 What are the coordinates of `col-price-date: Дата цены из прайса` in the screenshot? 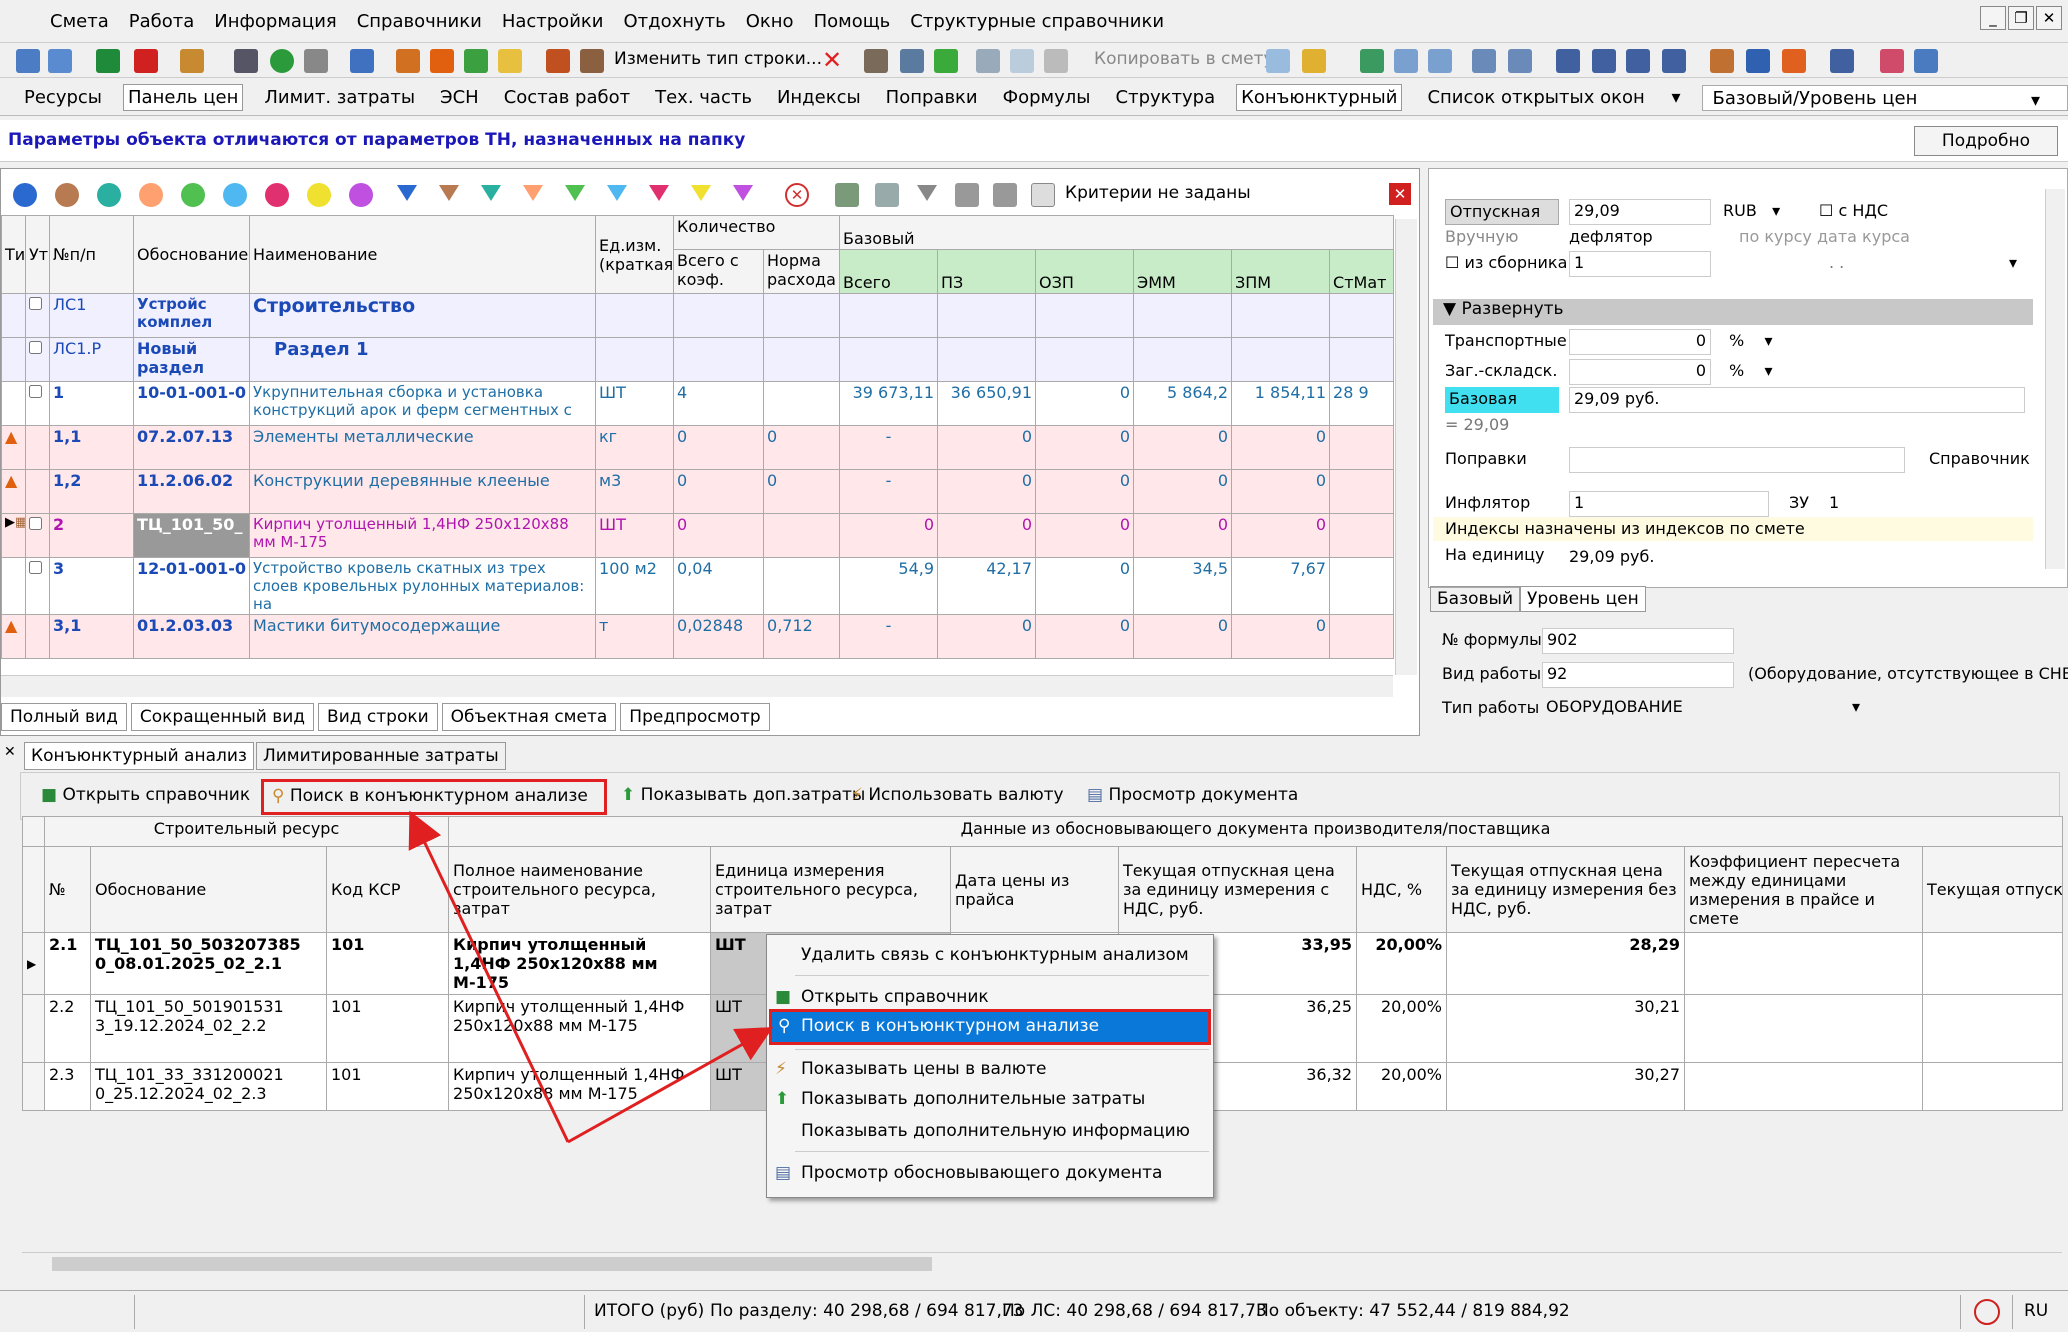 It's located at (1035, 889).